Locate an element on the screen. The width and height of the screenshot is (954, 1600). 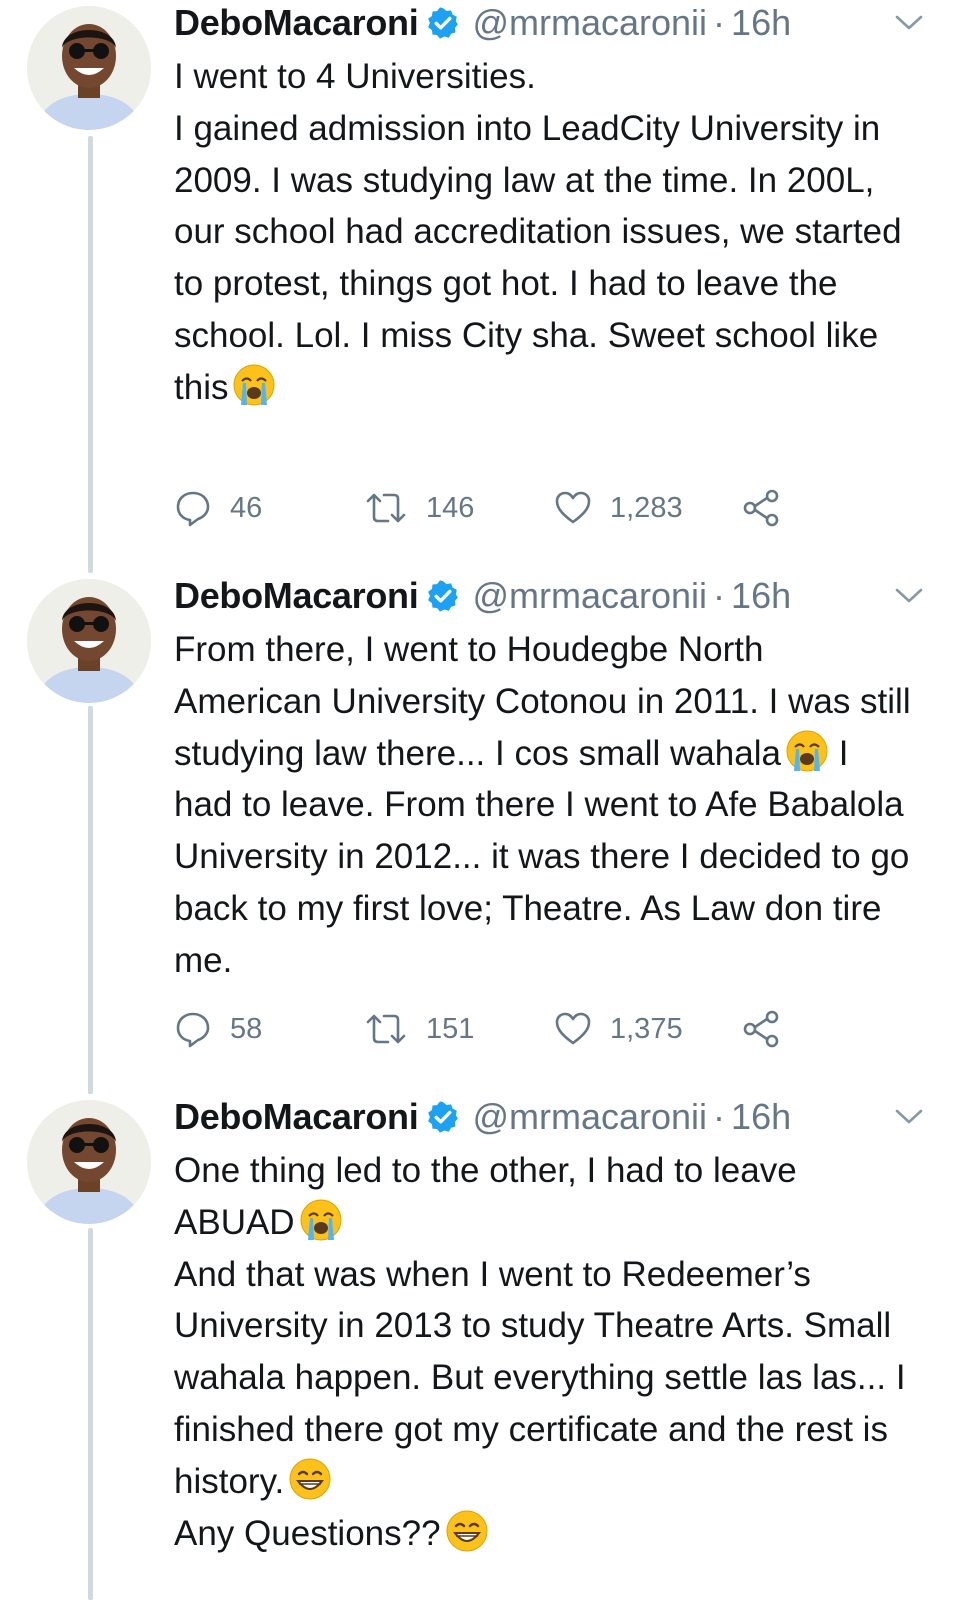
retweet-button: 146 is located at coordinates (459, 508).